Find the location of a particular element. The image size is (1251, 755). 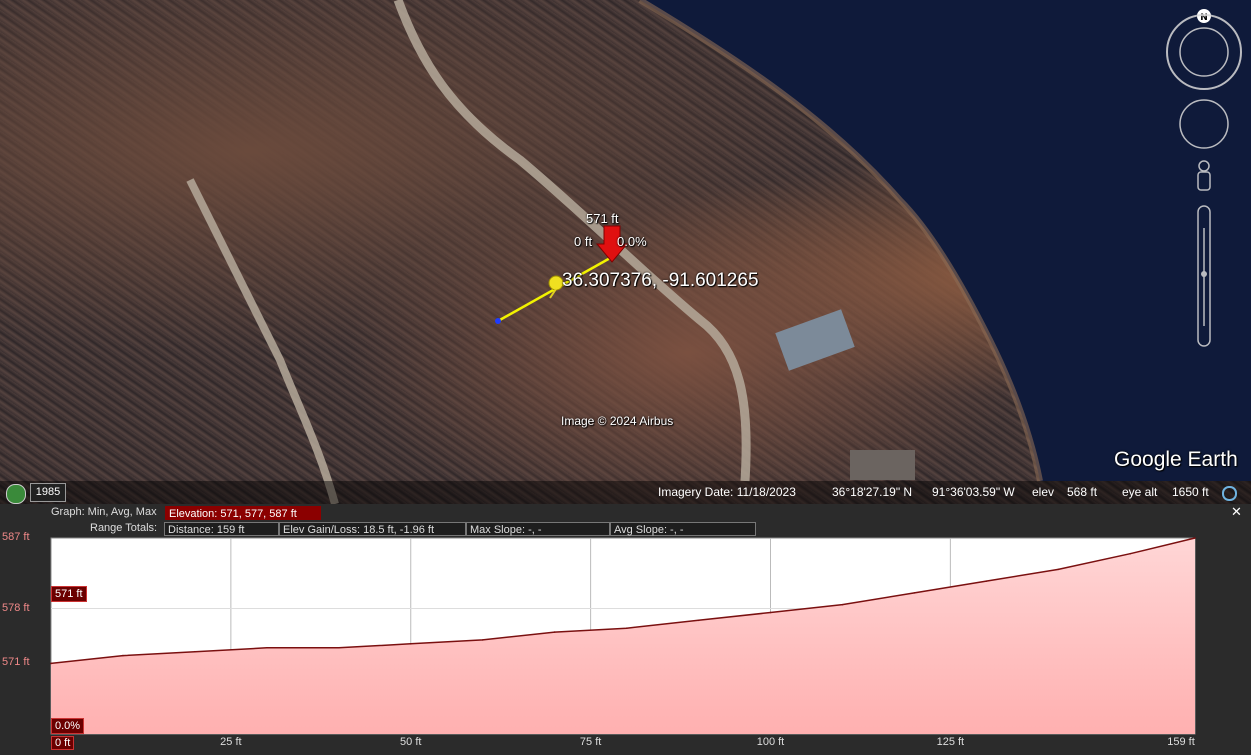

range-totals-label: Range Totals: is located at coordinates (124, 528).